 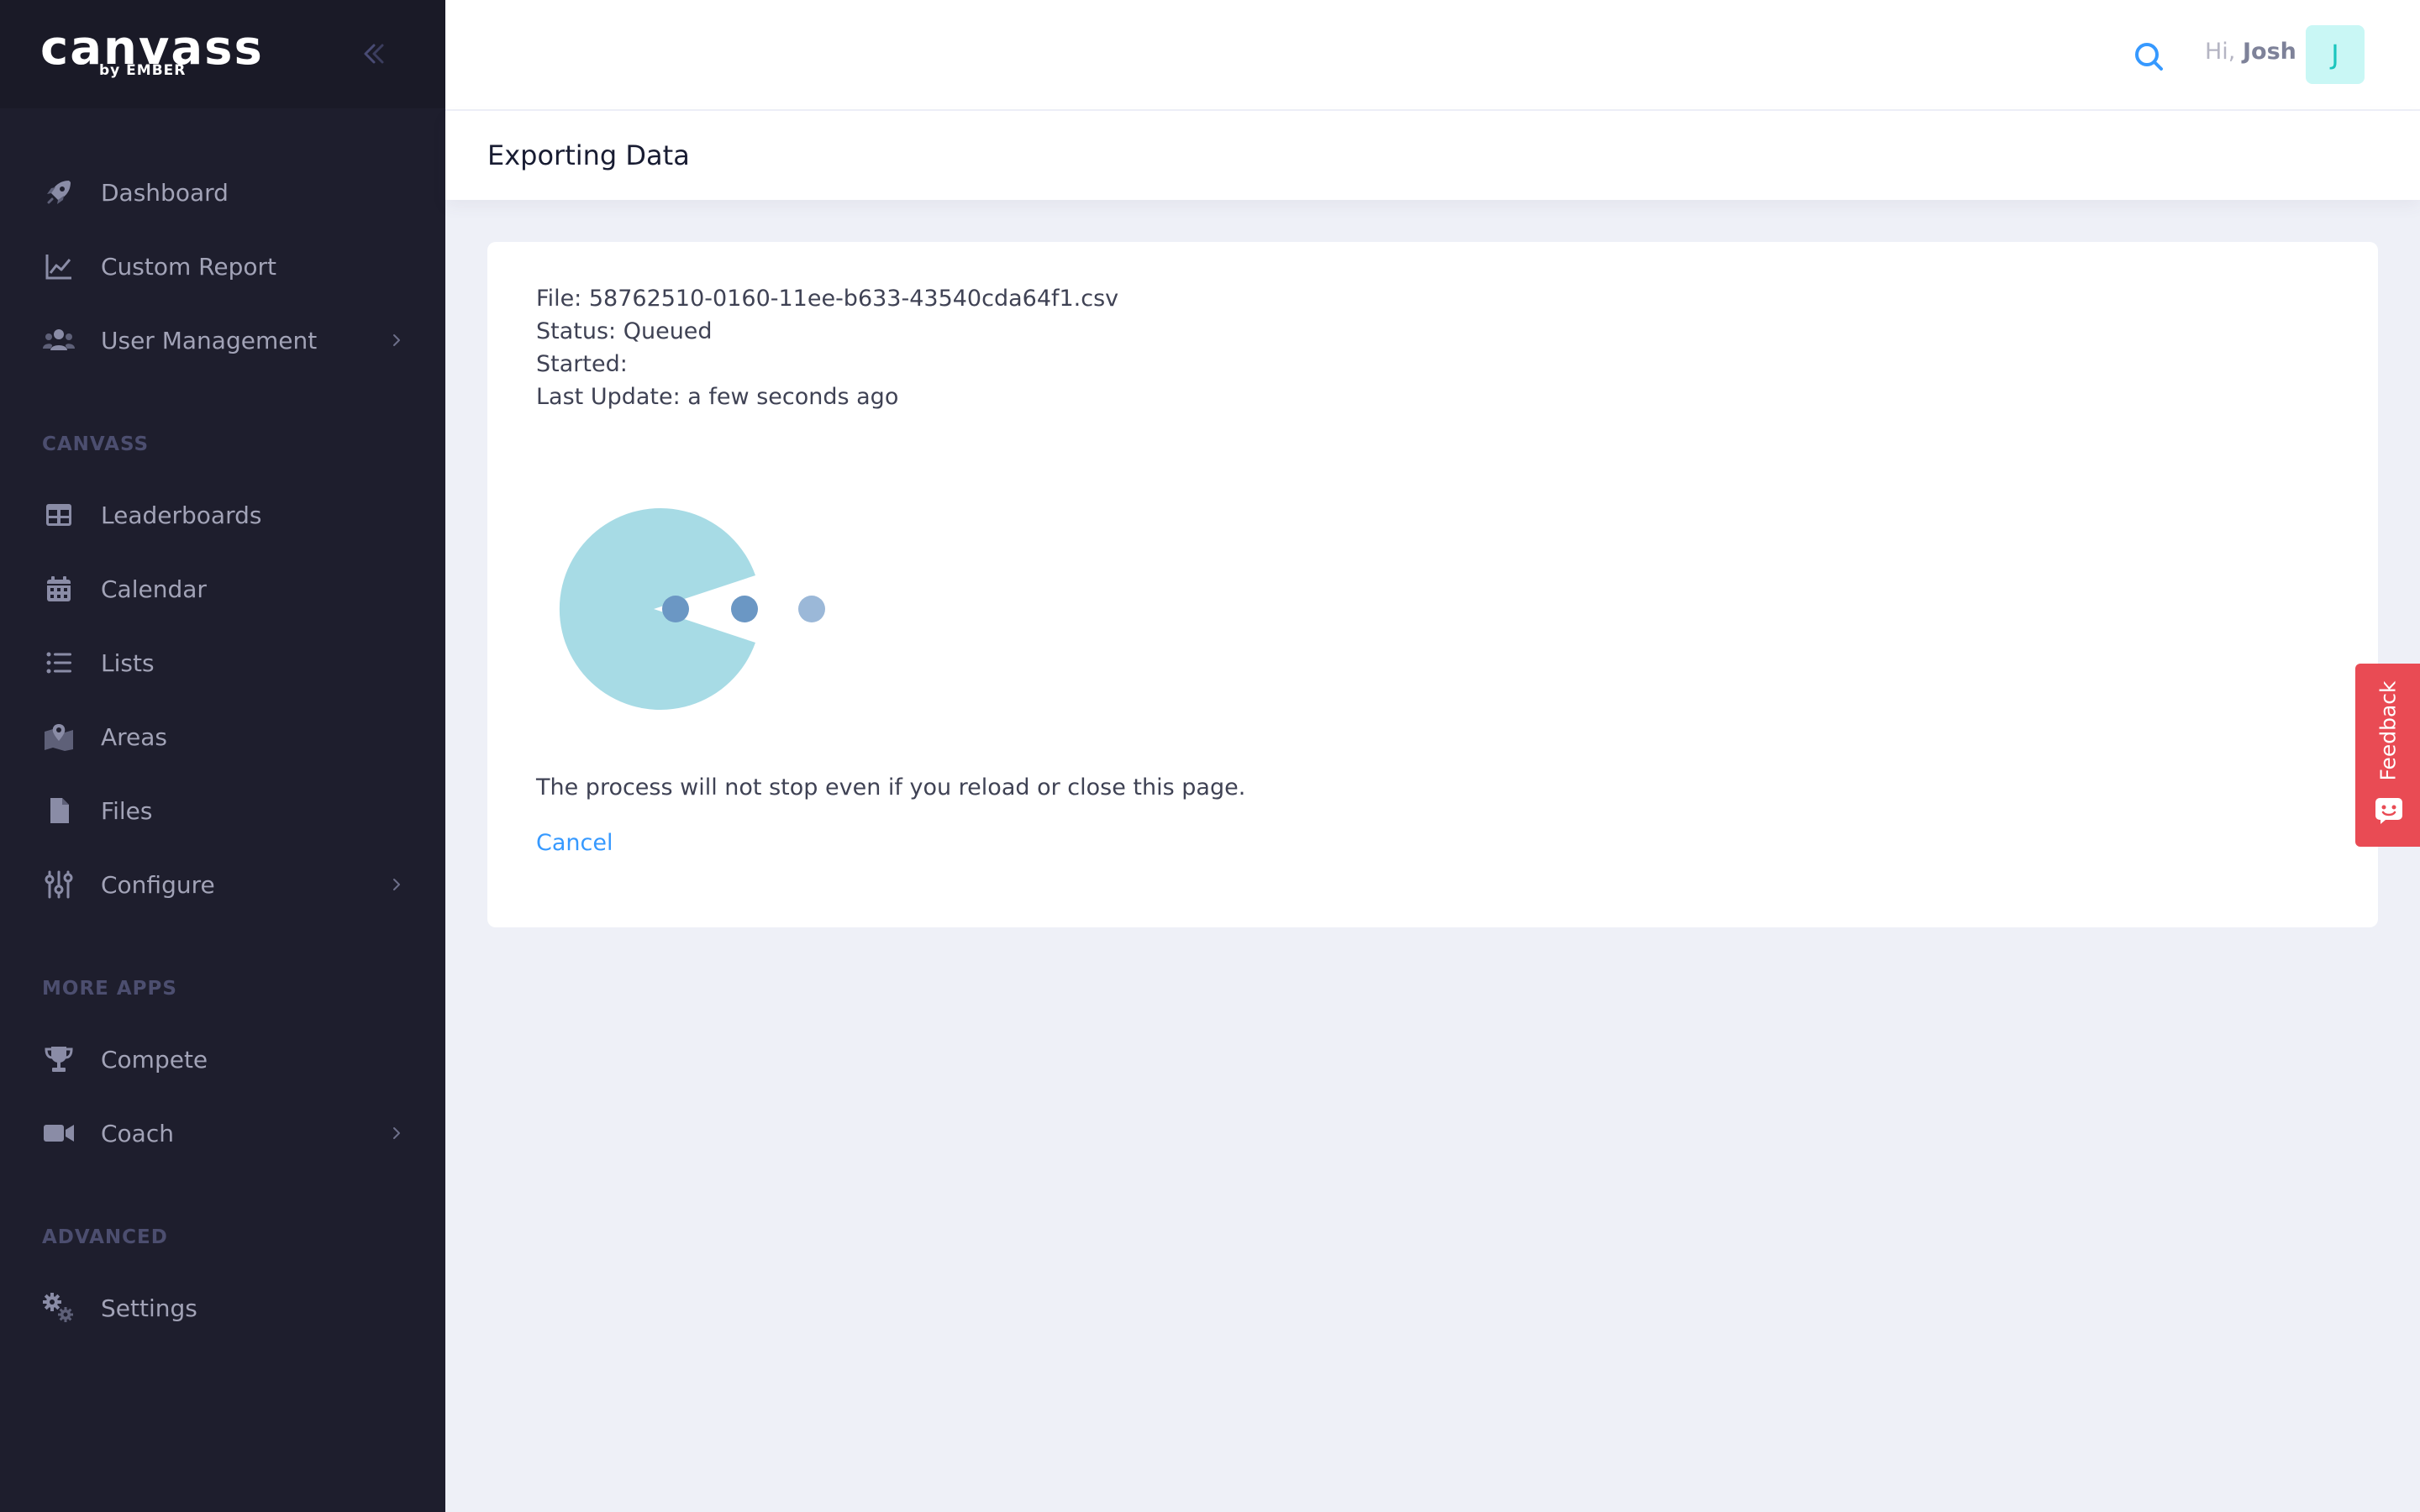 I want to click on rocket-icon, so click(x=59, y=192).